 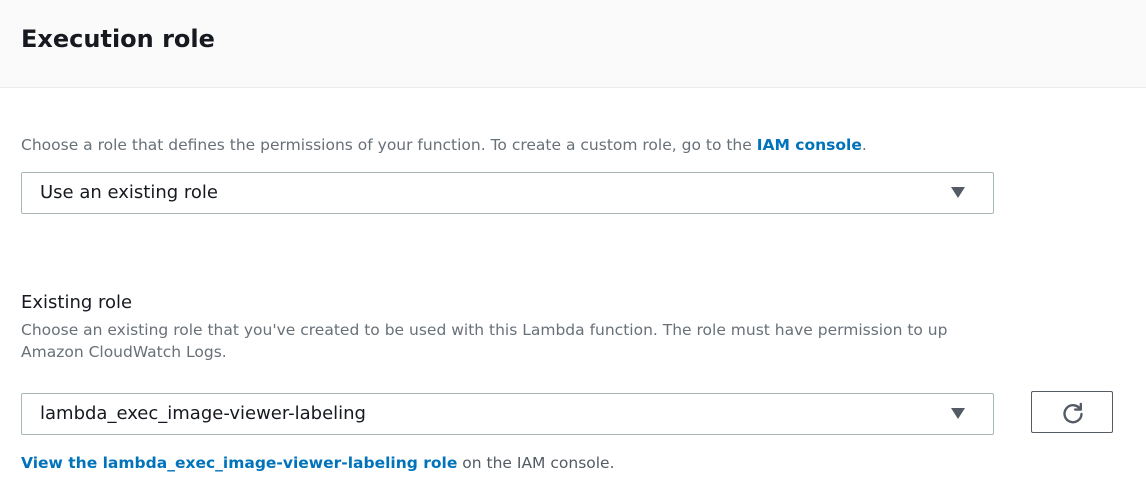 I want to click on refresh-icon, so click(x=1073, y=413).